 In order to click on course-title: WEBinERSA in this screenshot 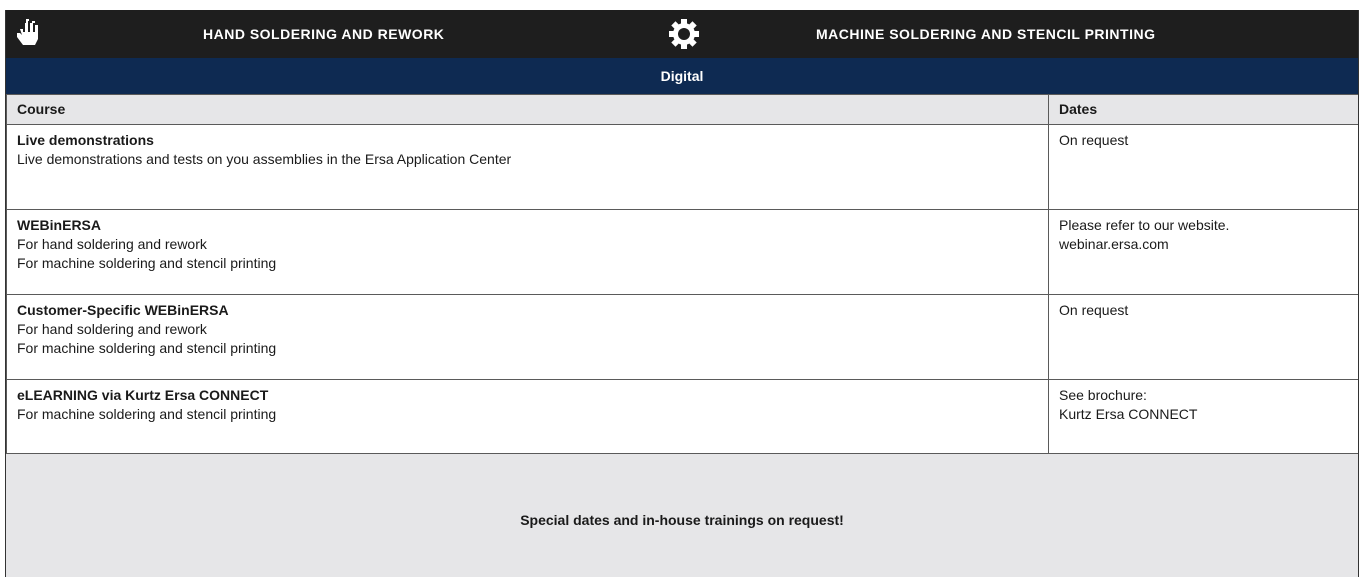, I will do `click(59, 225)`.